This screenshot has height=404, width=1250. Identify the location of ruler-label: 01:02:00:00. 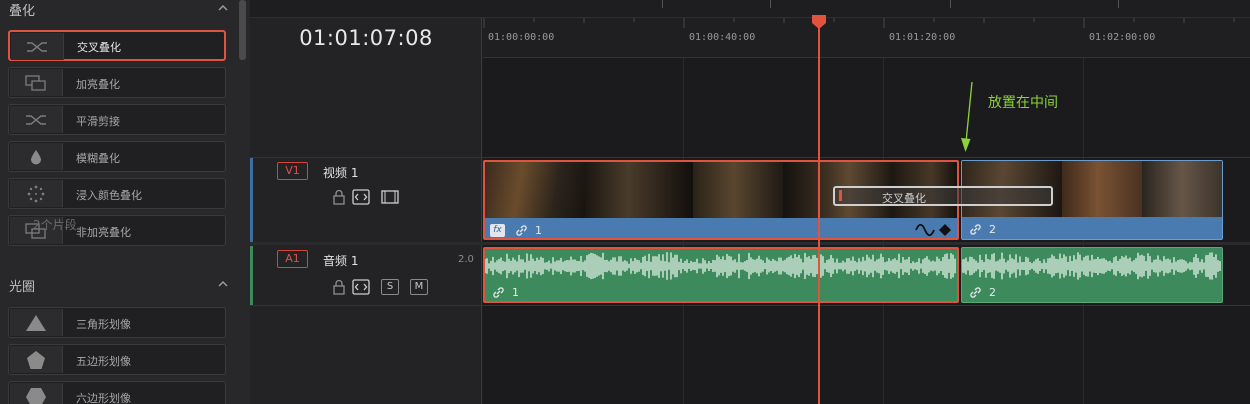
(1122, 37).